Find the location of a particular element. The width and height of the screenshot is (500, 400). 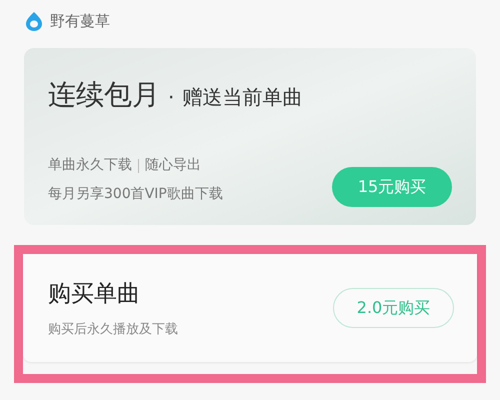

app-logo-icon is located at coordinates (34, 21).